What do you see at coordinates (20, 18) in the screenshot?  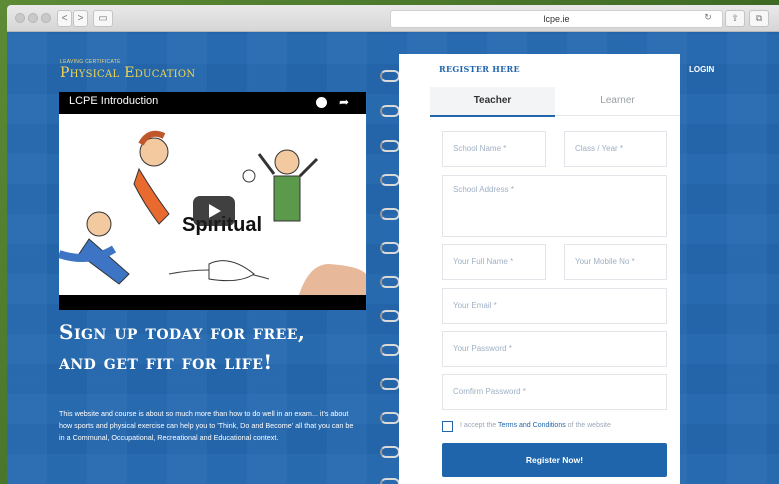 I see `close-window-button` at bounding box center [20, 18].